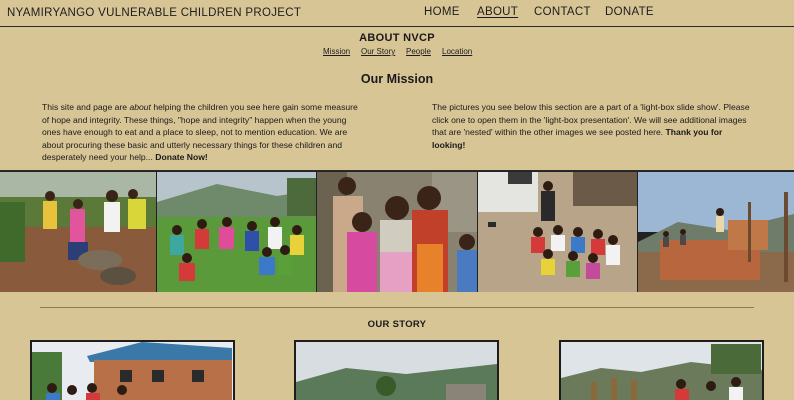 This screenshot has width=794, height=400. What do you see at coordinates (557, 232) in the screenshot?
I see `children-group-outdoor-photo` at bounding box center [557, 232].